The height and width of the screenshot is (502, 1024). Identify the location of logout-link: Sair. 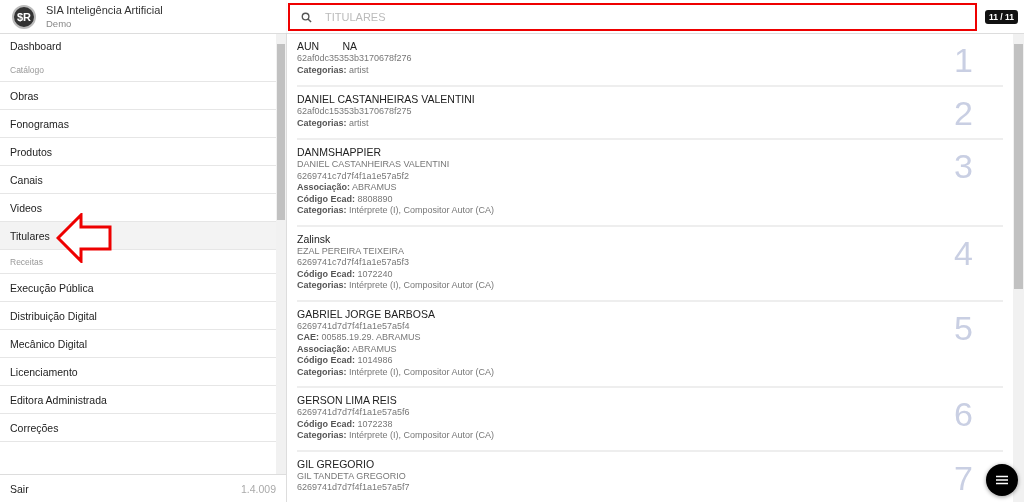
(19, 488).